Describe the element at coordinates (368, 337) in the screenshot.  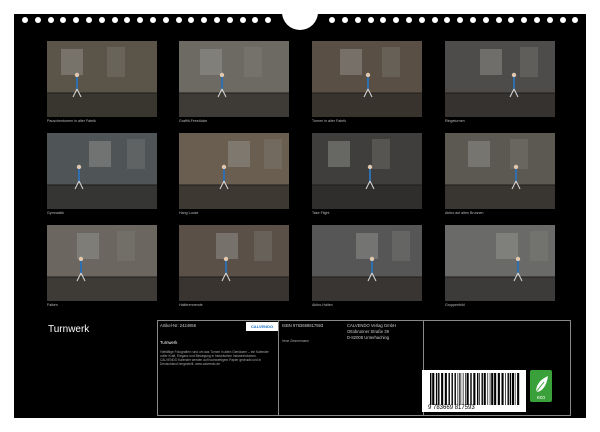
I see `publisher-line-3: D-82008 Unterhaching` at that location.